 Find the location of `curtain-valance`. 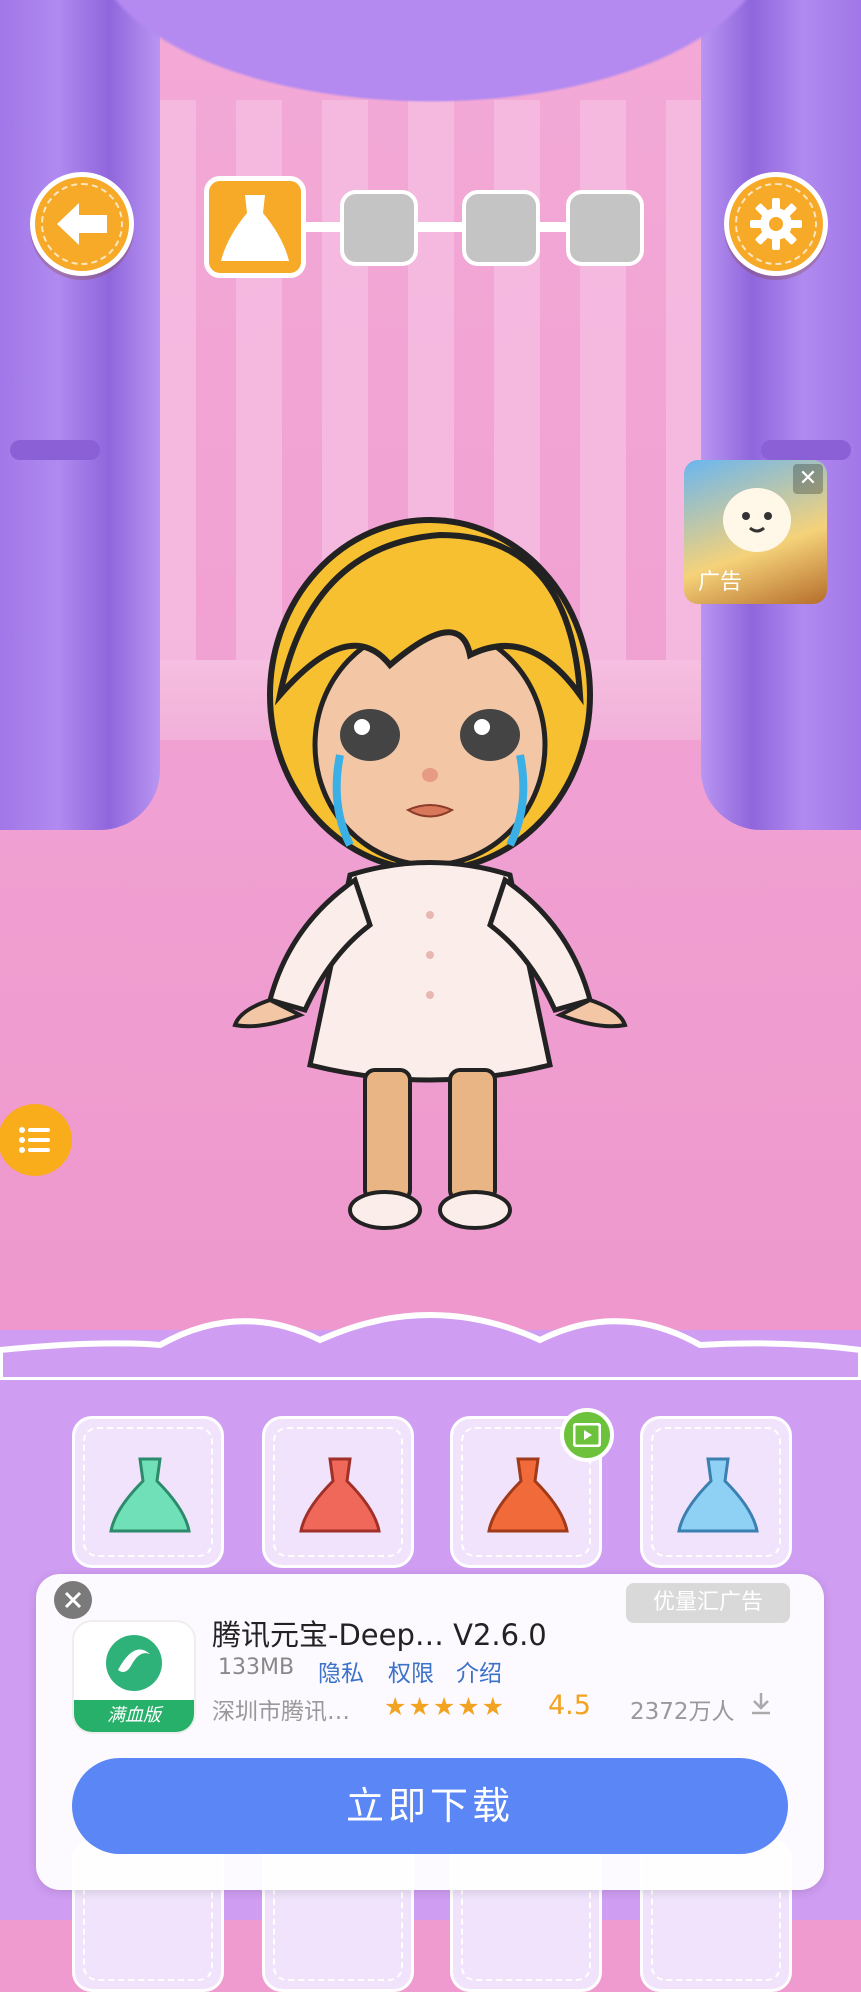

curtain-valance is located at coordinates (430, 72).